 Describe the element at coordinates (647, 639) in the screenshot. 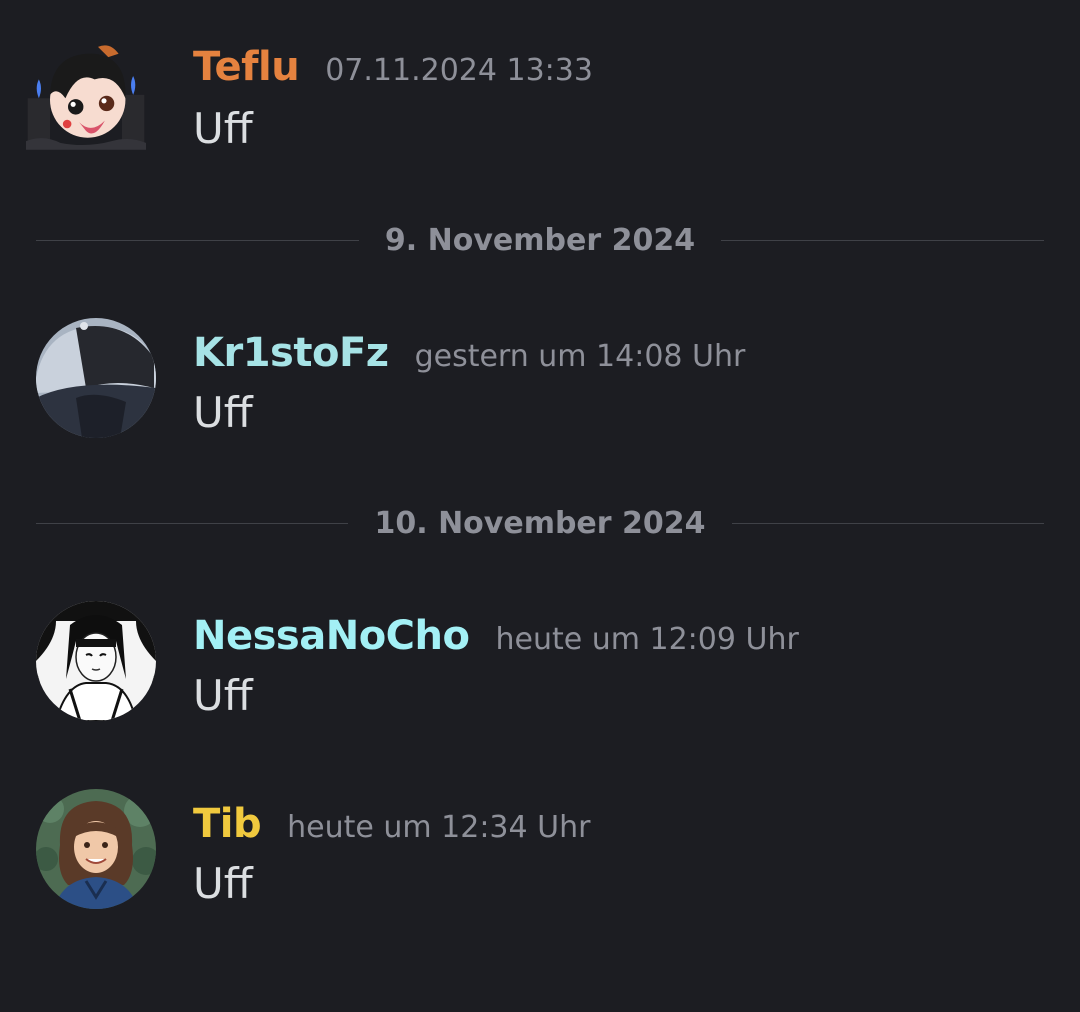

I see `timestamp: heute um 12:09 Uhr` at that location.